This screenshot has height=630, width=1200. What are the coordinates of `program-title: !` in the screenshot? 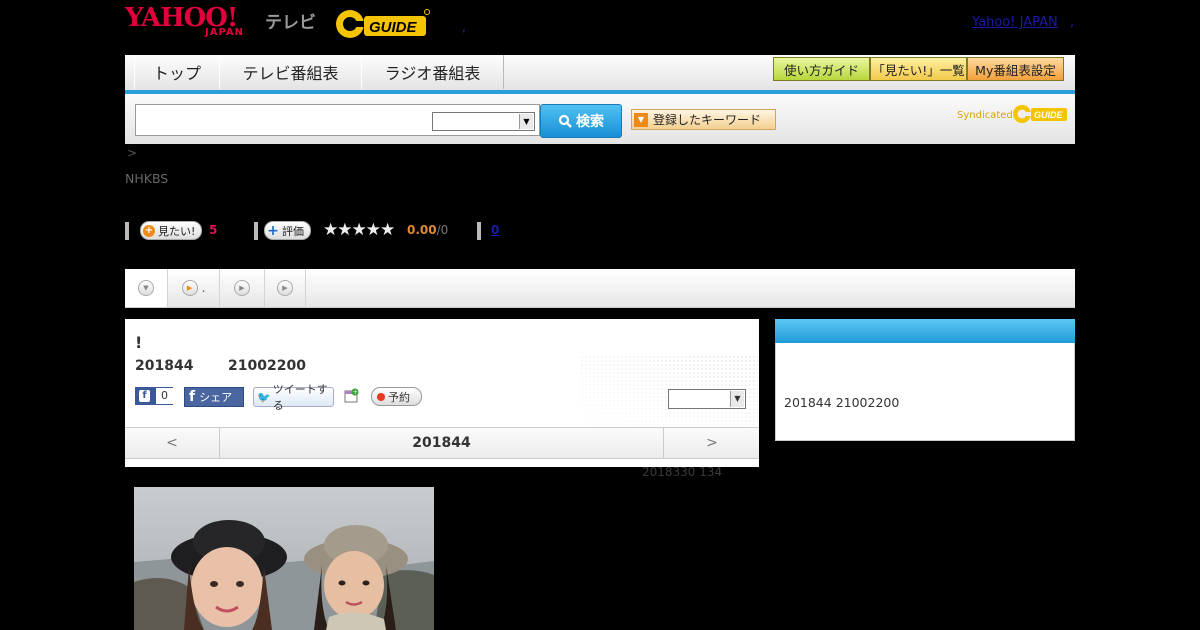 It's located at (139, 342).